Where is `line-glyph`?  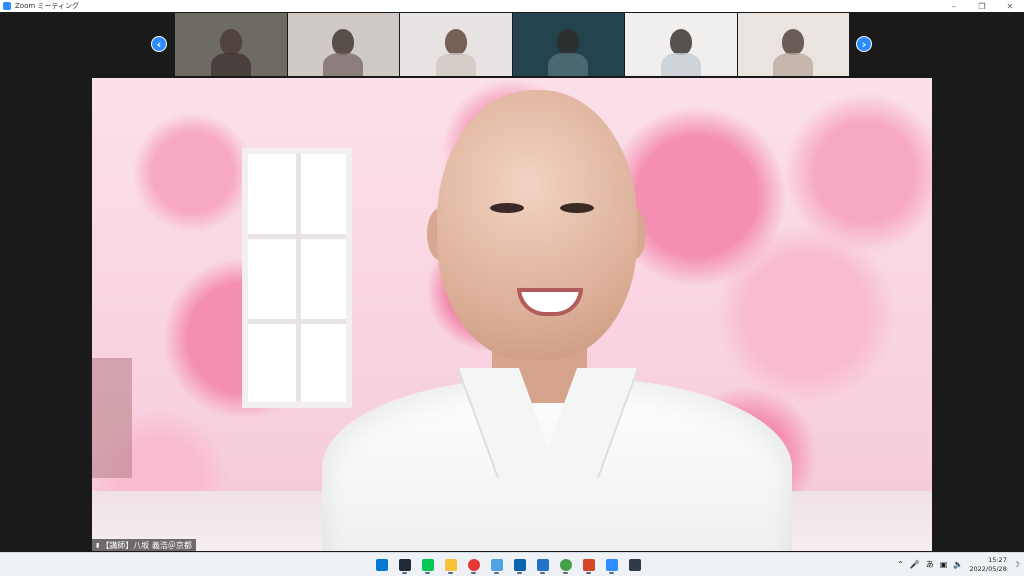
line-glyph is located at coordinates (427, 564).